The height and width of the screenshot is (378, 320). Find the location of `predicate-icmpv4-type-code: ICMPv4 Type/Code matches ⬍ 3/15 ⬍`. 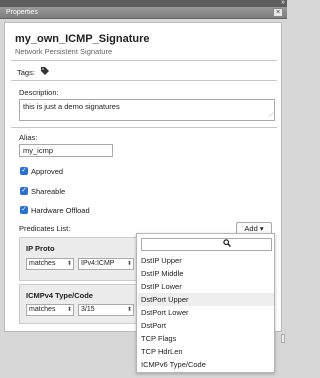

predicate-icmpv4-type-code: ICMPv4 Type/Code matches ⬍ 3/15 ⬍ is located at coordinates (83, 304).